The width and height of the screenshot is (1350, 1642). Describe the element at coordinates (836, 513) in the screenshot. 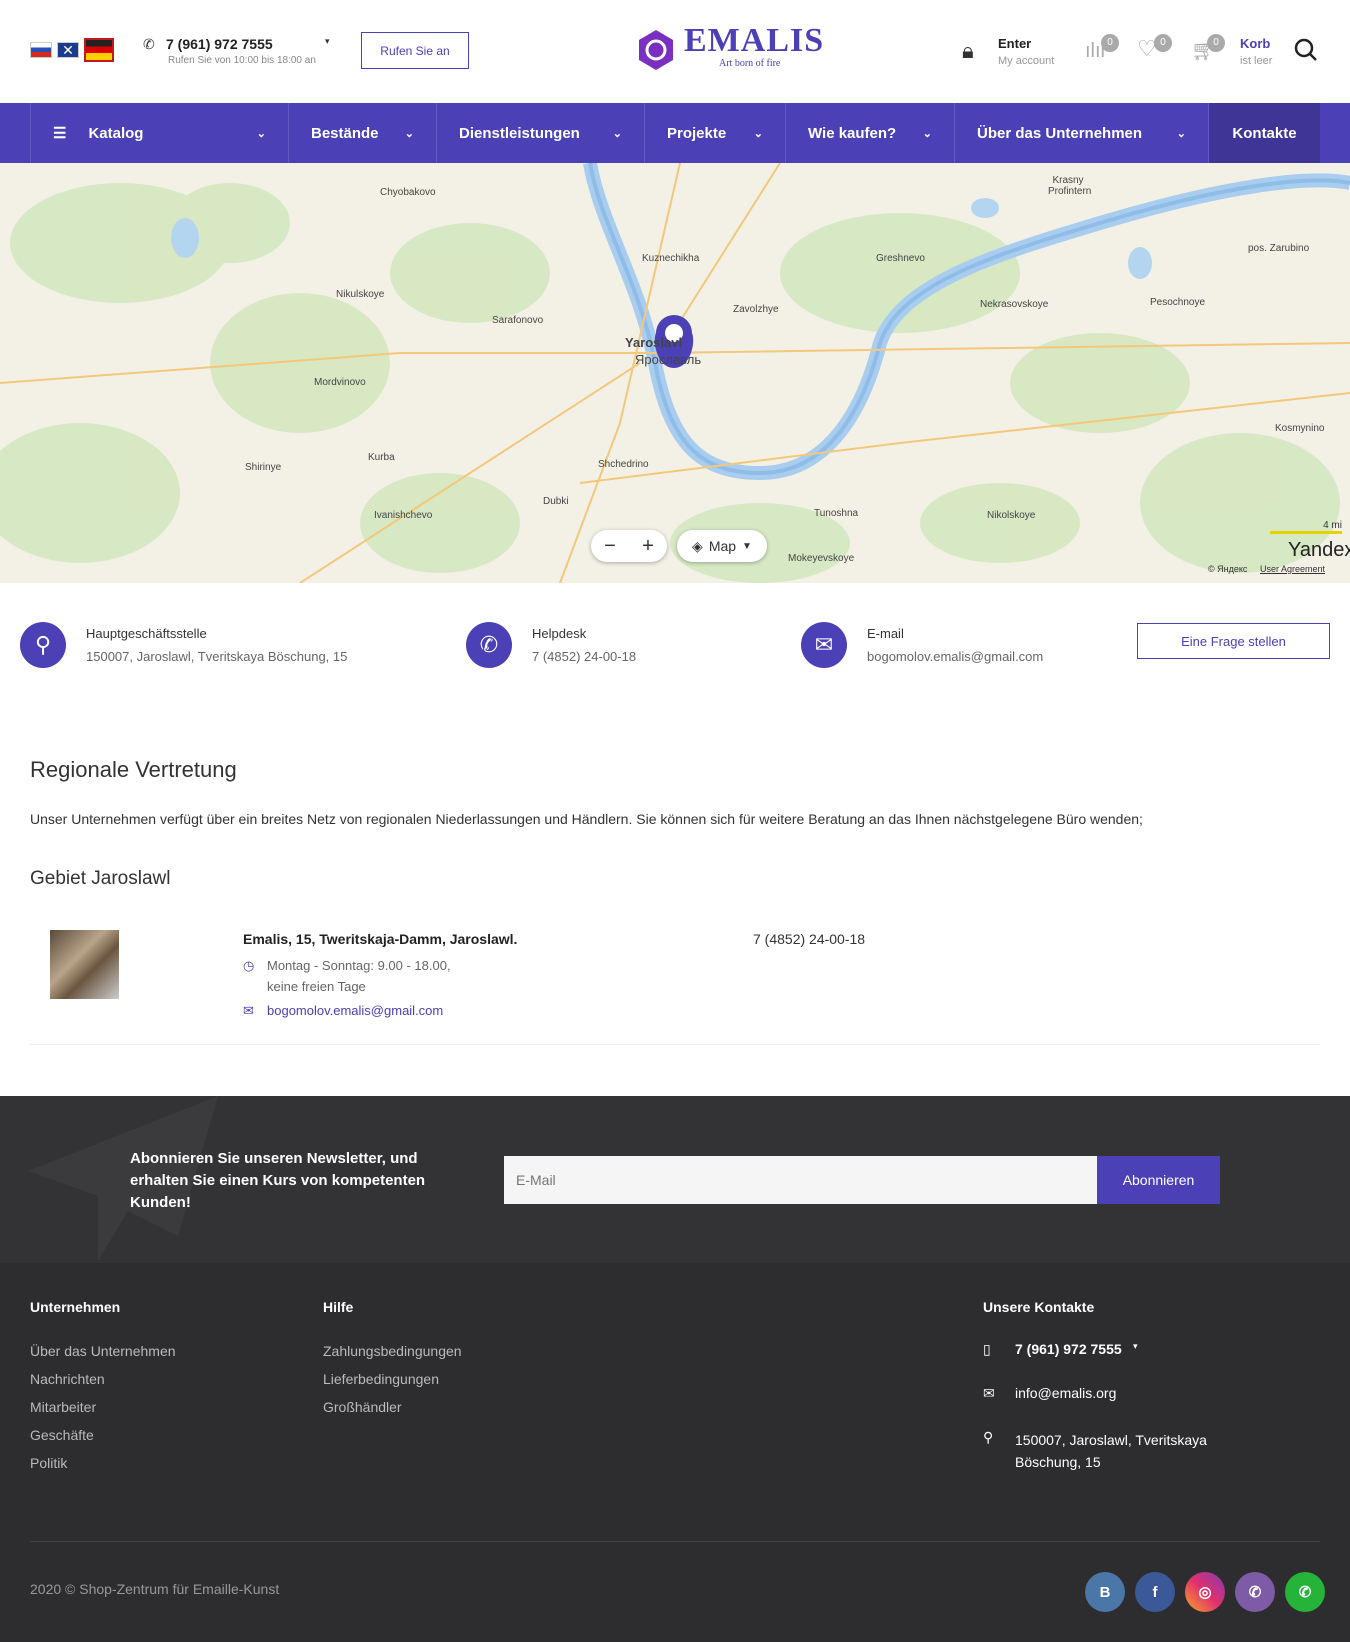

I see `map-label: Tunoshna` at that location.